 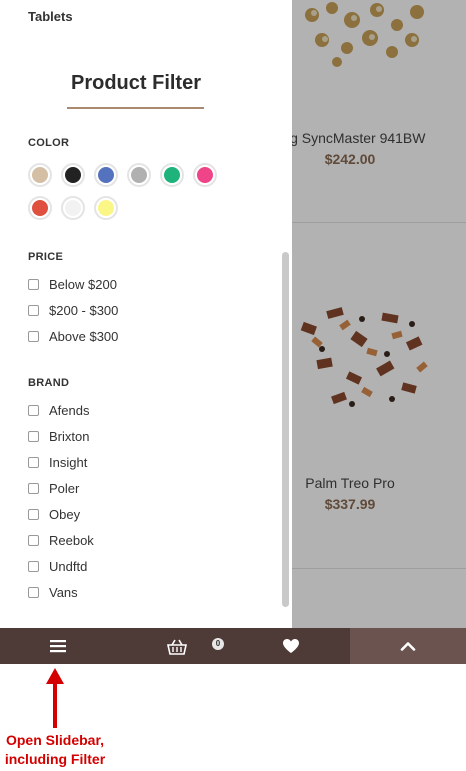 What do you see at coordinates (68, 566) in the screenshot?
I see `option-label: Undftd` at bounding box center [68, 566].